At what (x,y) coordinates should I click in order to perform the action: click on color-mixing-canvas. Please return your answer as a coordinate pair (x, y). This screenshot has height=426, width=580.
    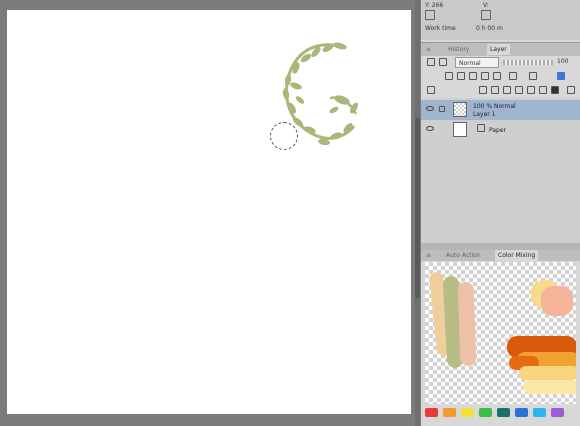
    Looking at the image, I should click on (500, 333).